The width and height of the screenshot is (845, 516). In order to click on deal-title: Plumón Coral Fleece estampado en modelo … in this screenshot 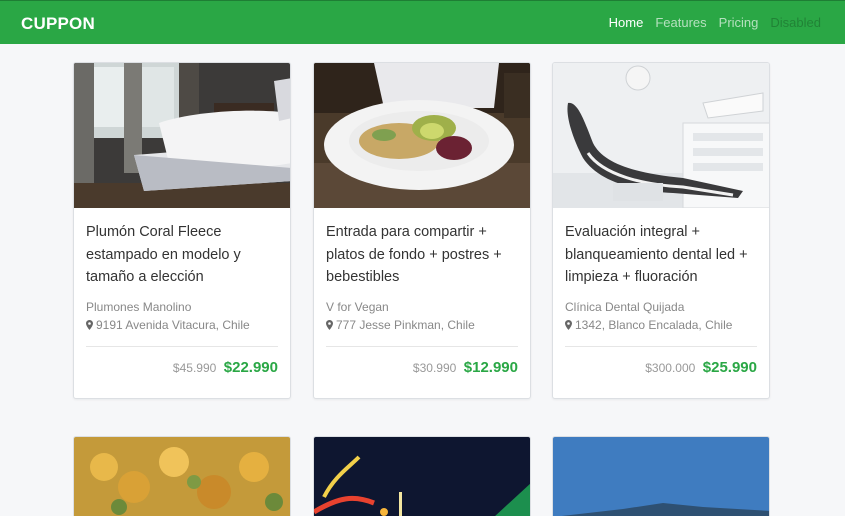, I will do `click(182, 256)`.